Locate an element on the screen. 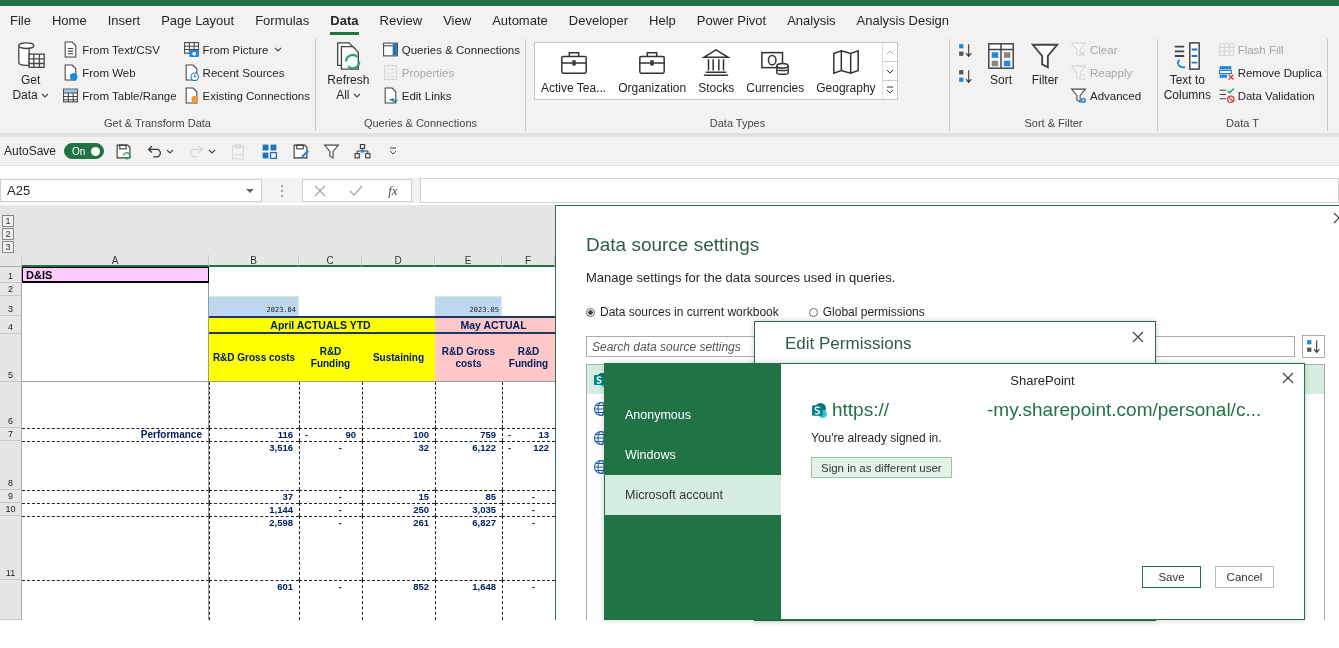 This screenshot has width=1339, height=648. table-cell: 116 is located at coordinates (254, 434).